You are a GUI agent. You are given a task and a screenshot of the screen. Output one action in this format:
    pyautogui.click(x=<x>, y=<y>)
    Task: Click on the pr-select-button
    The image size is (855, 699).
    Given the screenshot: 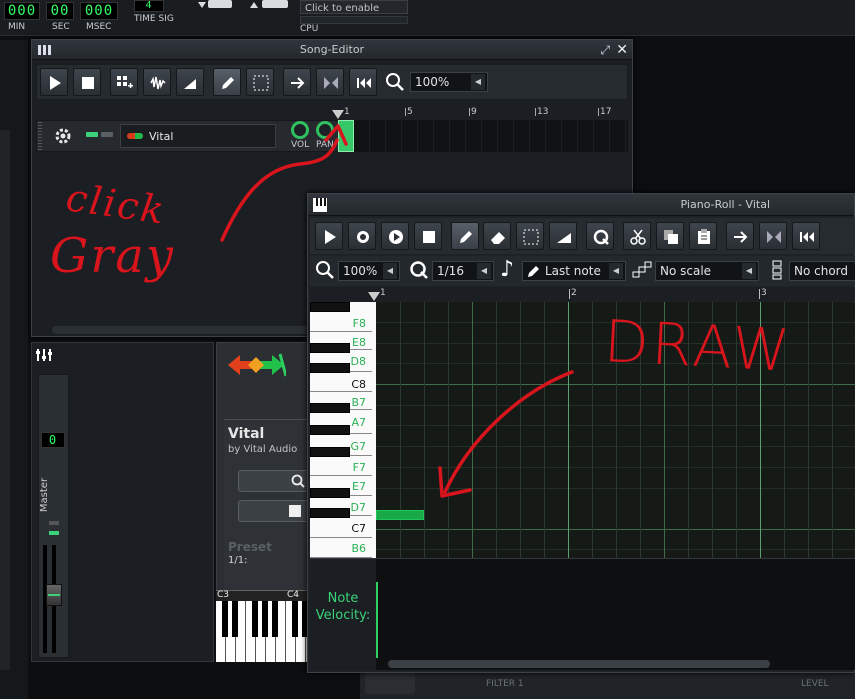 What is the action you would take?
    pyautogui.click(x=530, y=236)
    